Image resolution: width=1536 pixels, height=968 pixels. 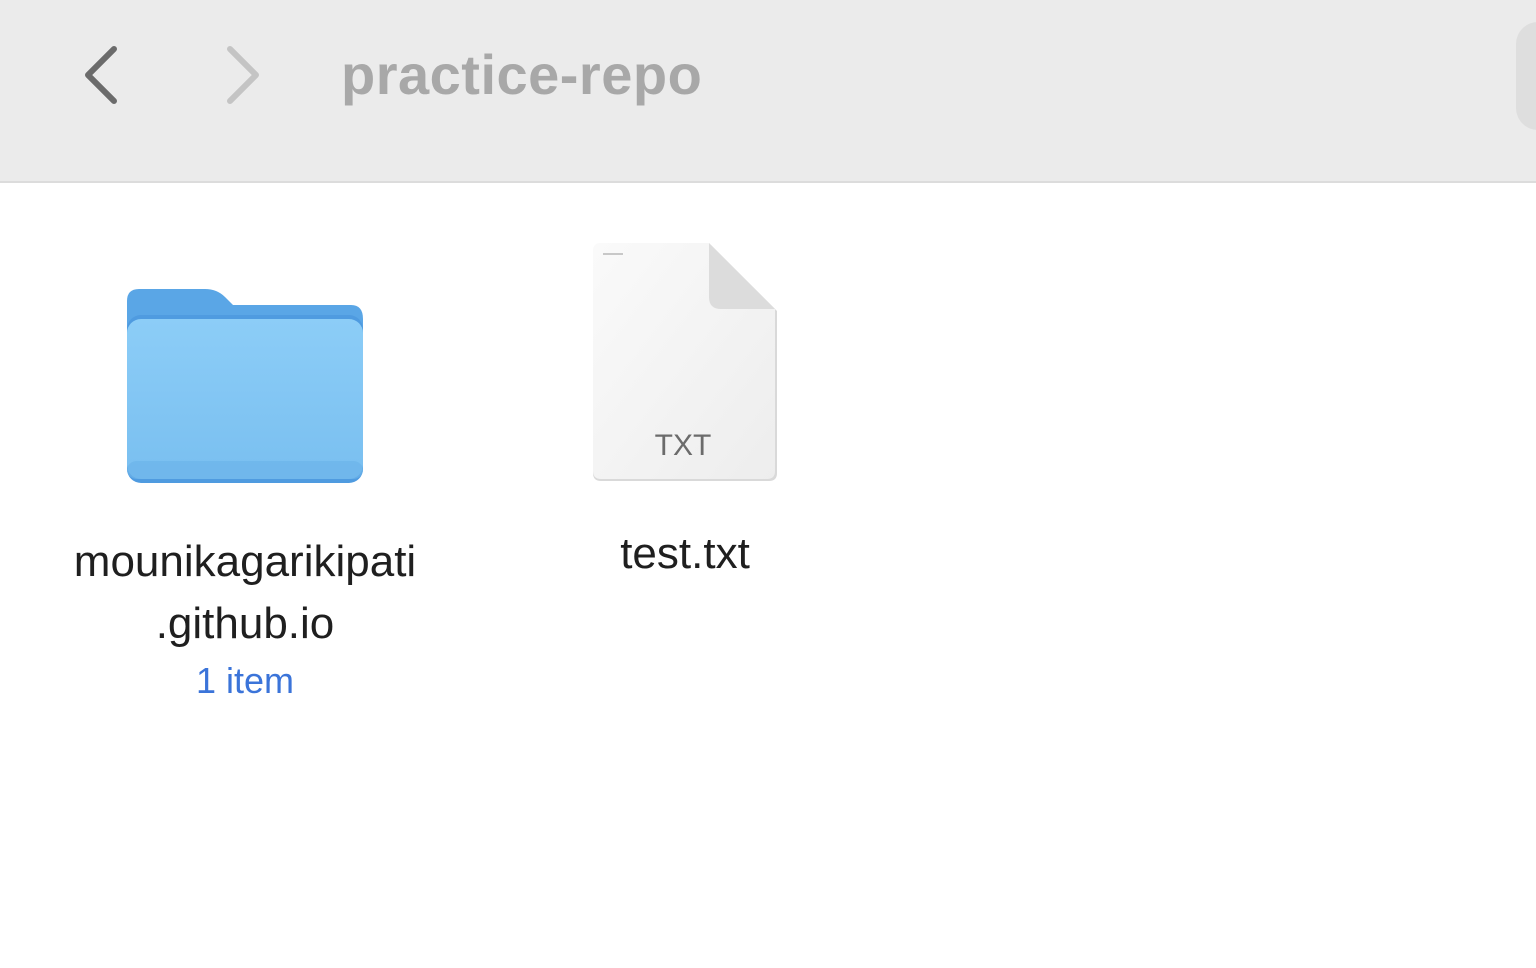 I want to click on forward-button, so click(x=244, y=75).